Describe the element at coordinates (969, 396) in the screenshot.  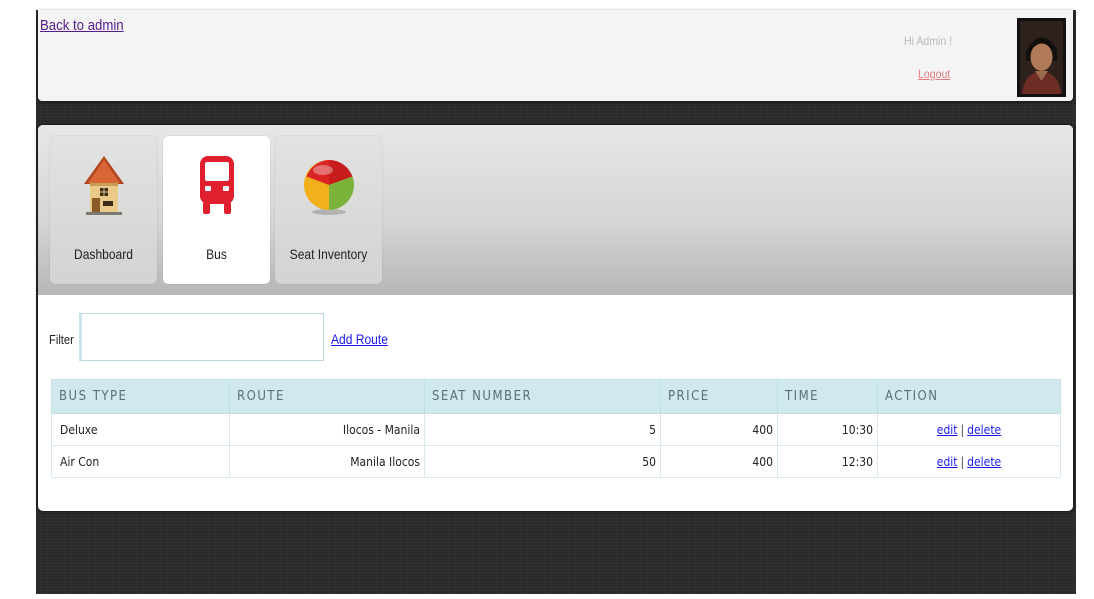
I see `column-header-action: ACTION` at that location.